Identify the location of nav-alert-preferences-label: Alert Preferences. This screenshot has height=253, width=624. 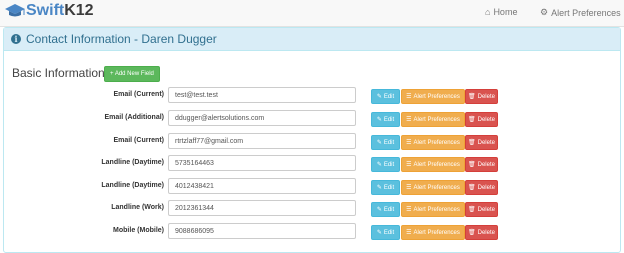
(586, 12).